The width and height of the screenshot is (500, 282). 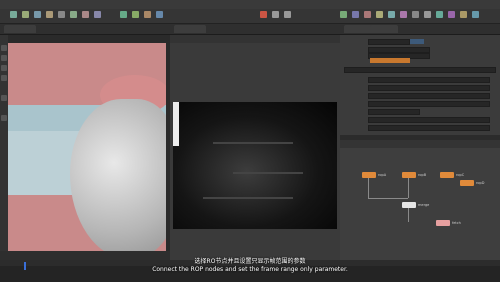 What do you see at coordinates (250, 16) in the screenshot?
I see `shelf-toolbar` at bounding box center [250, 16].